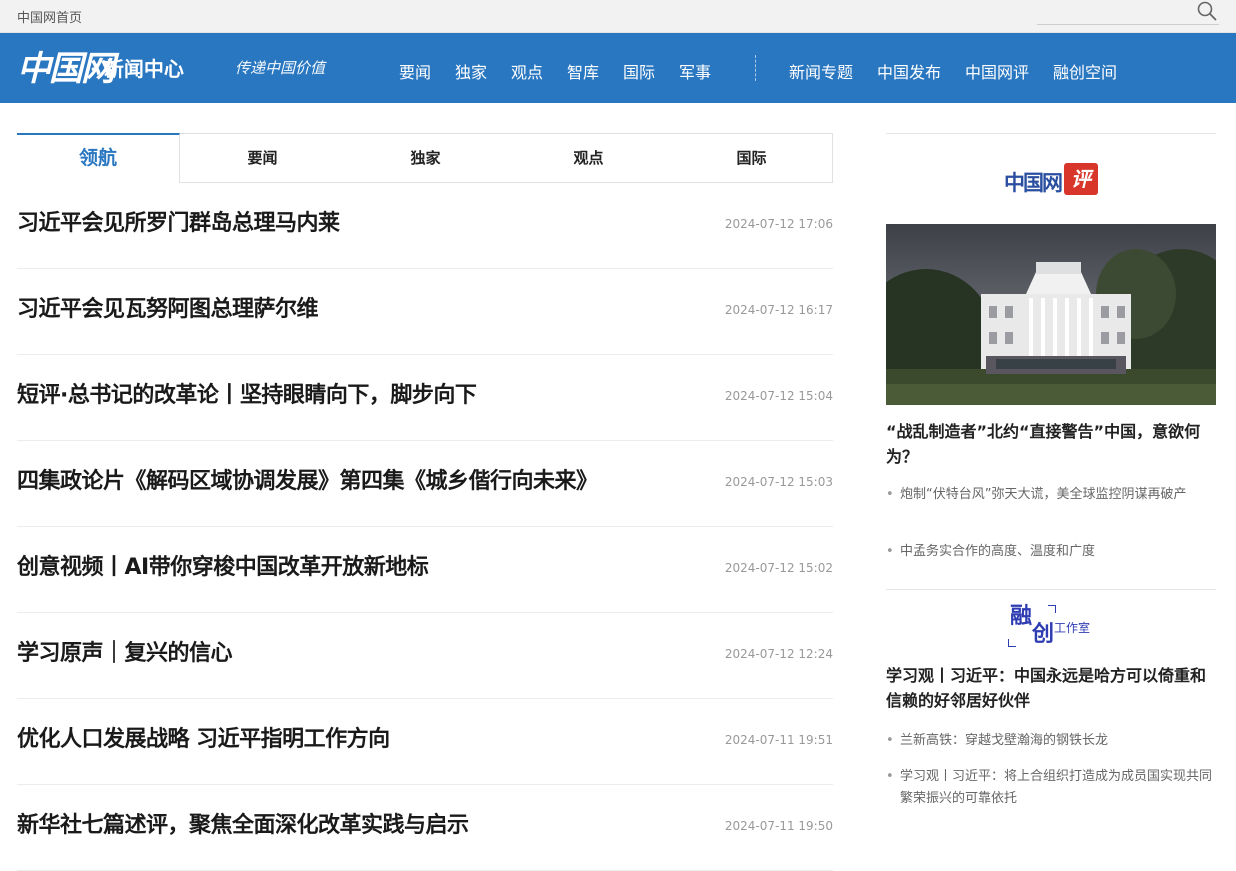  I want to click on news-title: 短评·总书记的改革论丨坚持眼睛向下，脚步向下, so click(247, 393).